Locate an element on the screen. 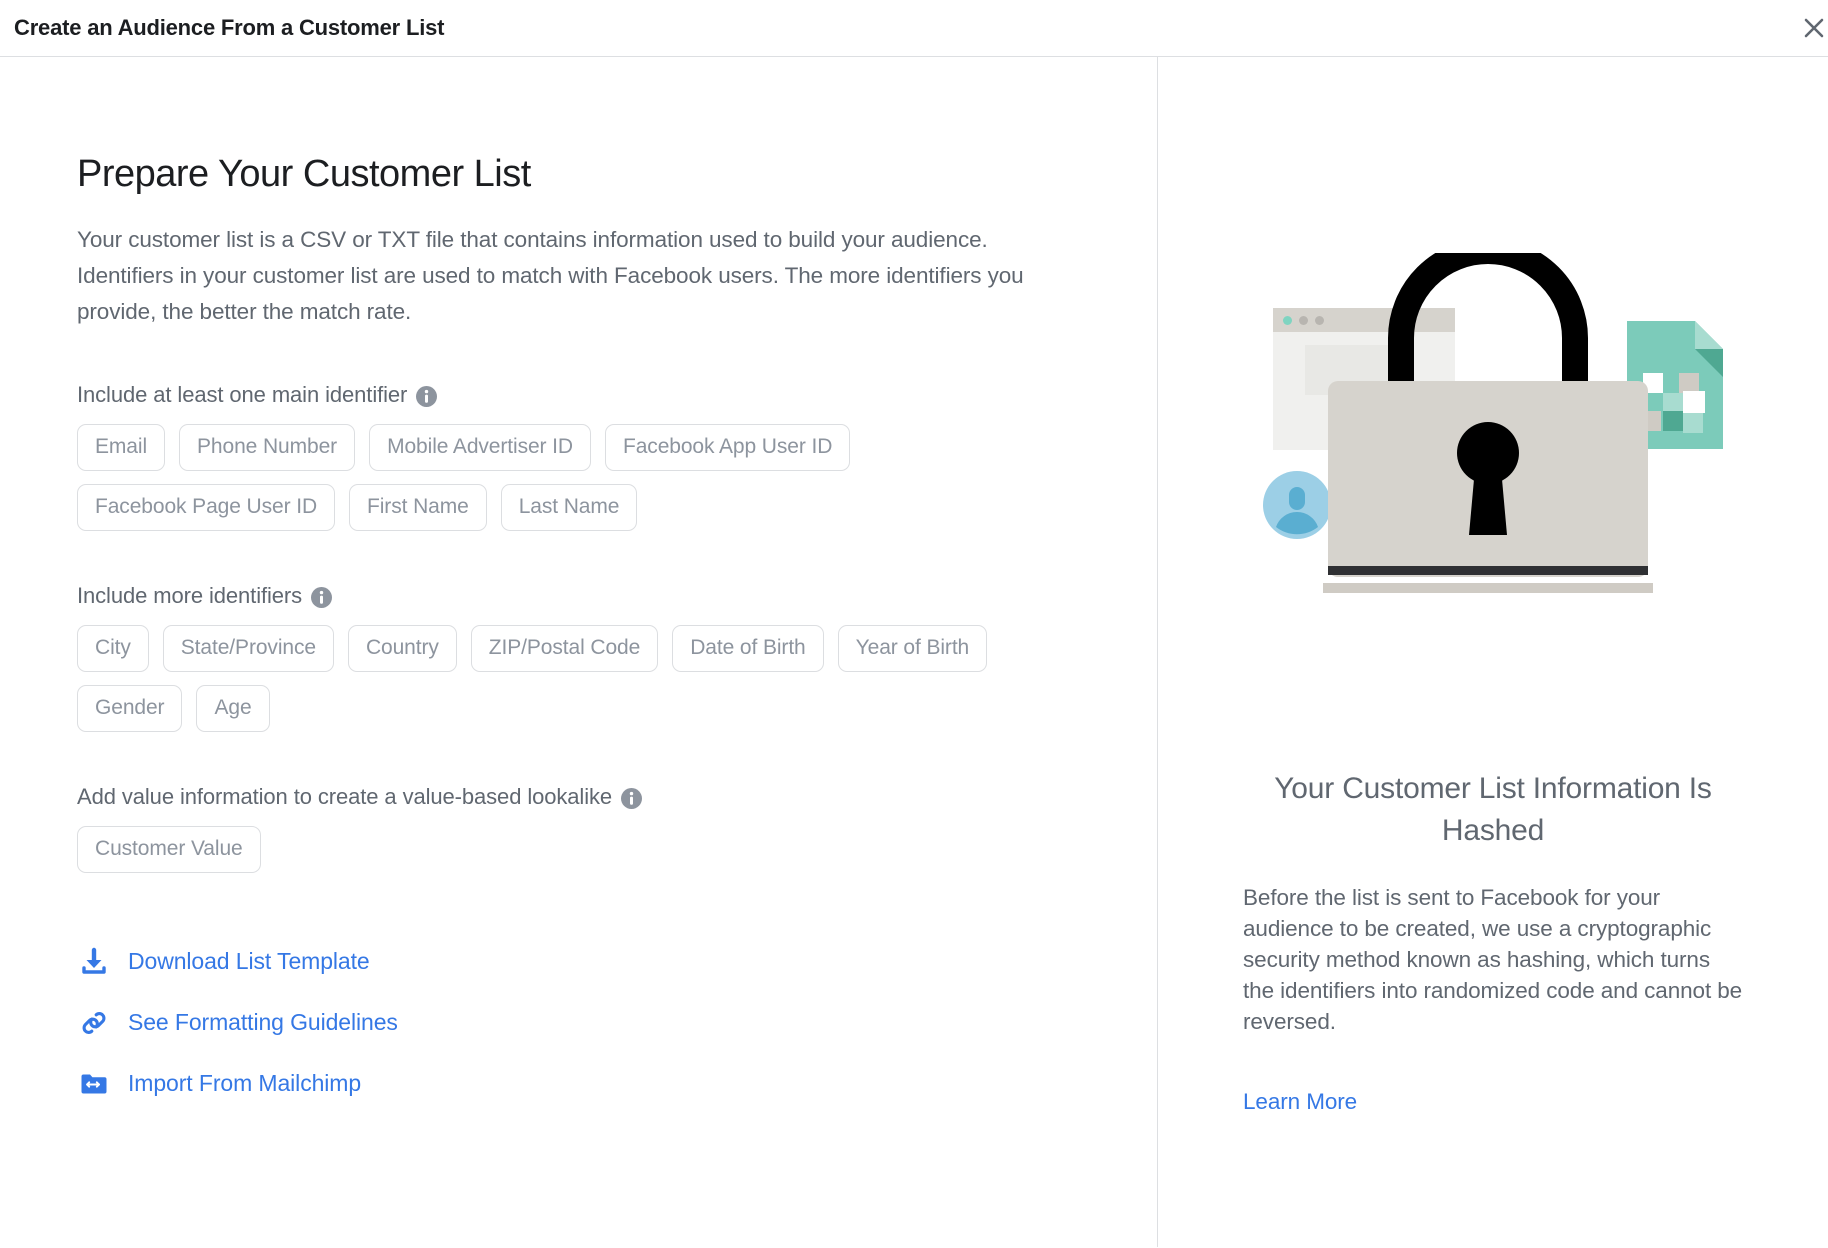  close-button is located at coordinates (1807, 28).